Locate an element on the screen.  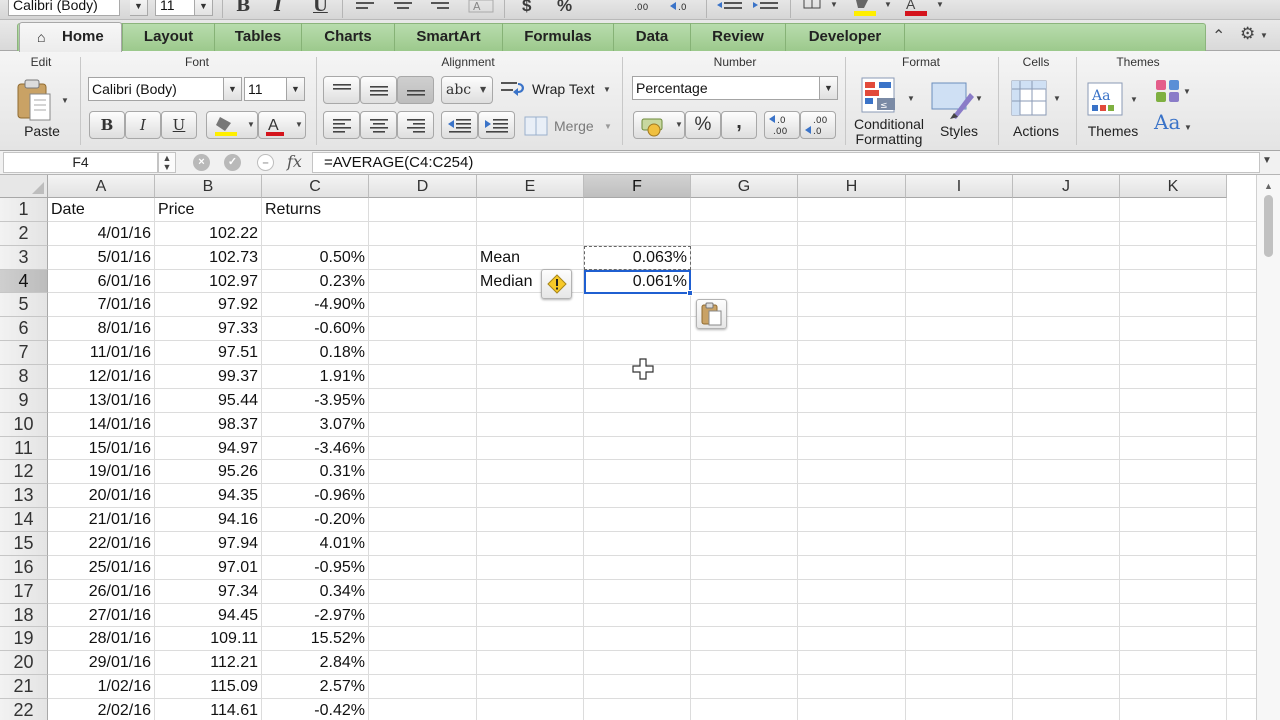
row-header-15: 15 is located at coordinates (24, 544).